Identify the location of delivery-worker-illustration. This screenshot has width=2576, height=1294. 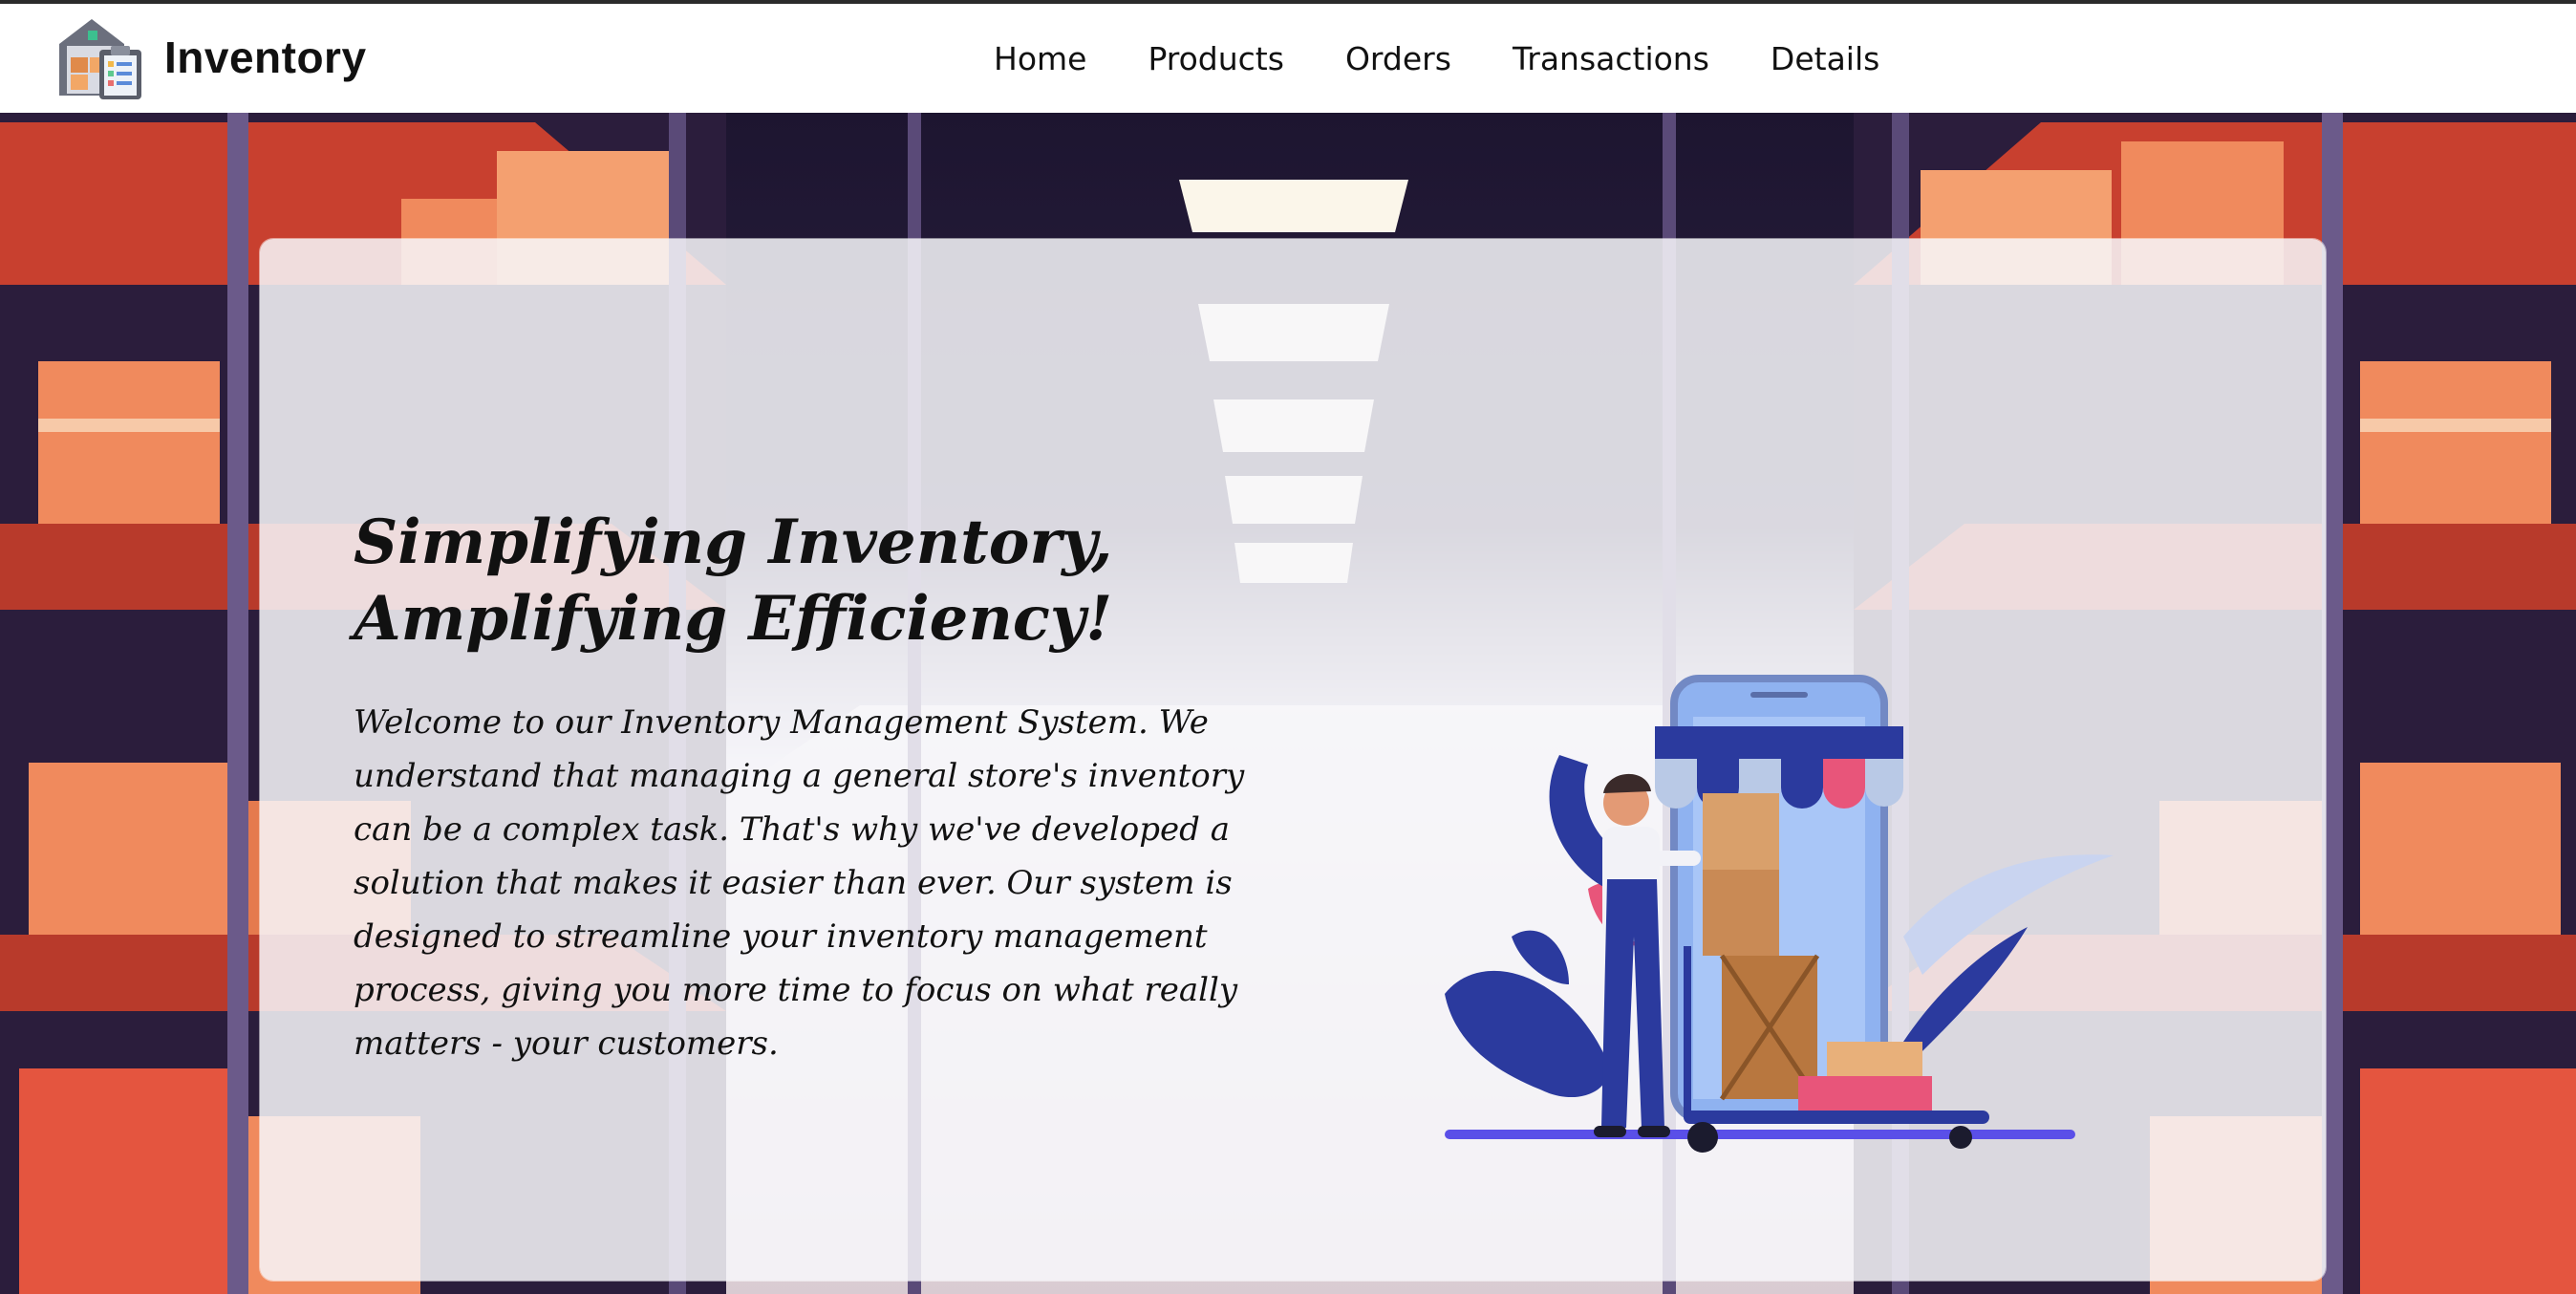
(1779, 914).